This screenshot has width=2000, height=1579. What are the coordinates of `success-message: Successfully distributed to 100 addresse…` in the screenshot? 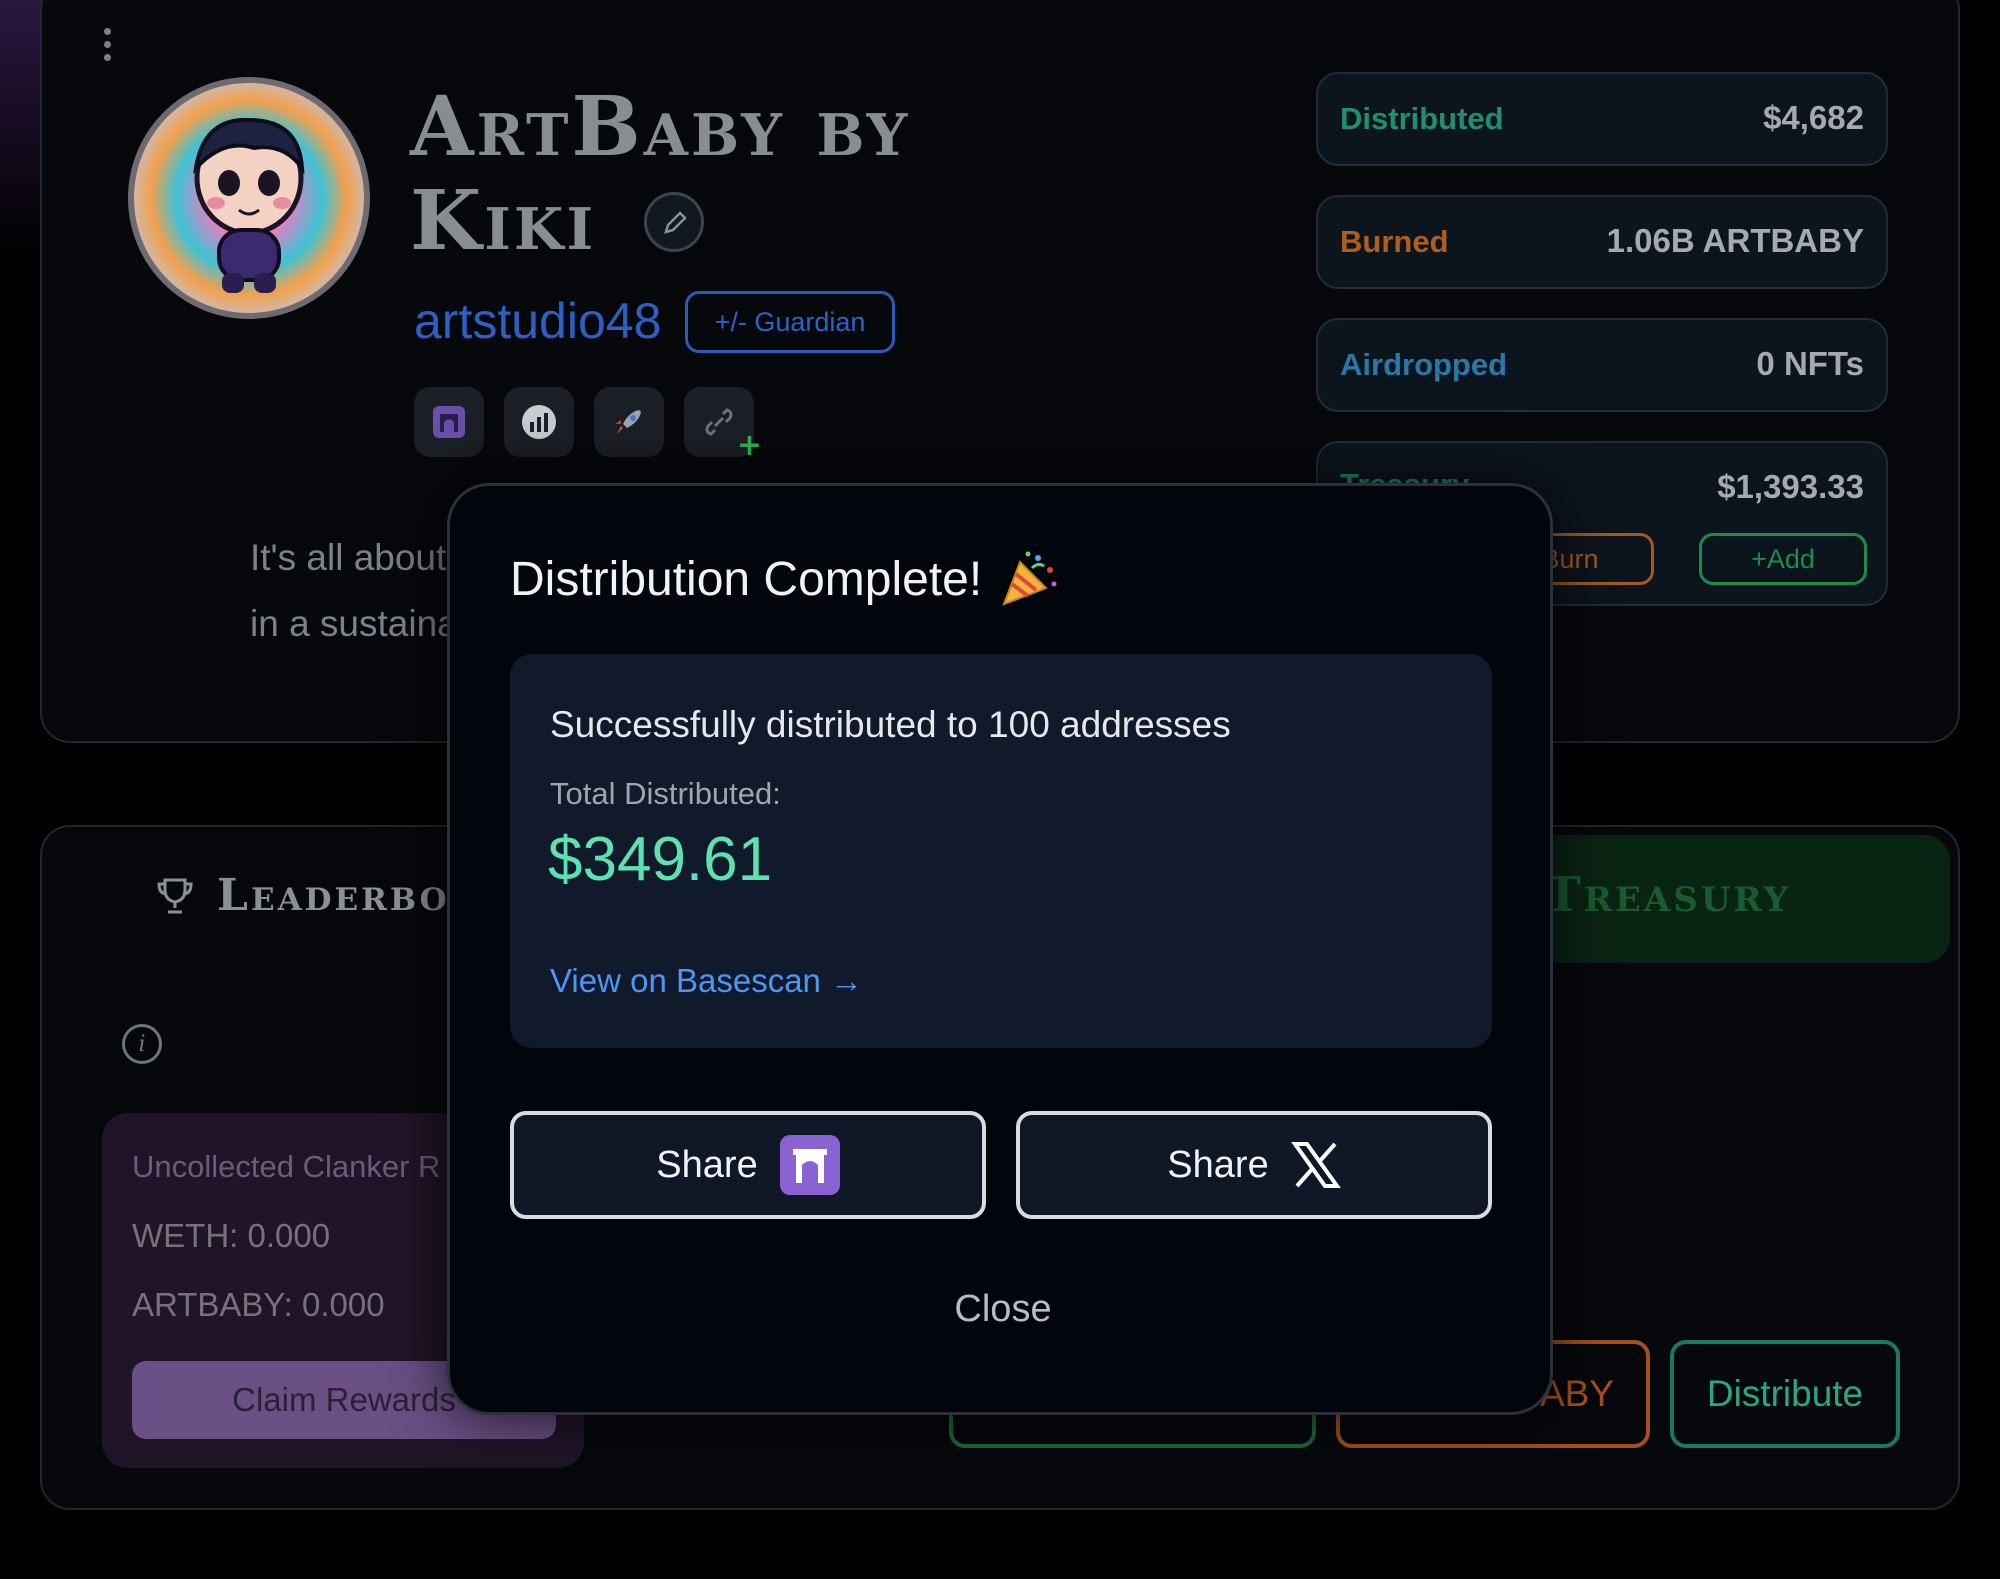 It's located at (890, 724).